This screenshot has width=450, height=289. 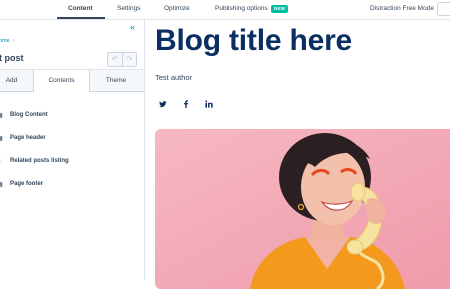 I want to click on social-share-icons, so click(x=186, y=104).